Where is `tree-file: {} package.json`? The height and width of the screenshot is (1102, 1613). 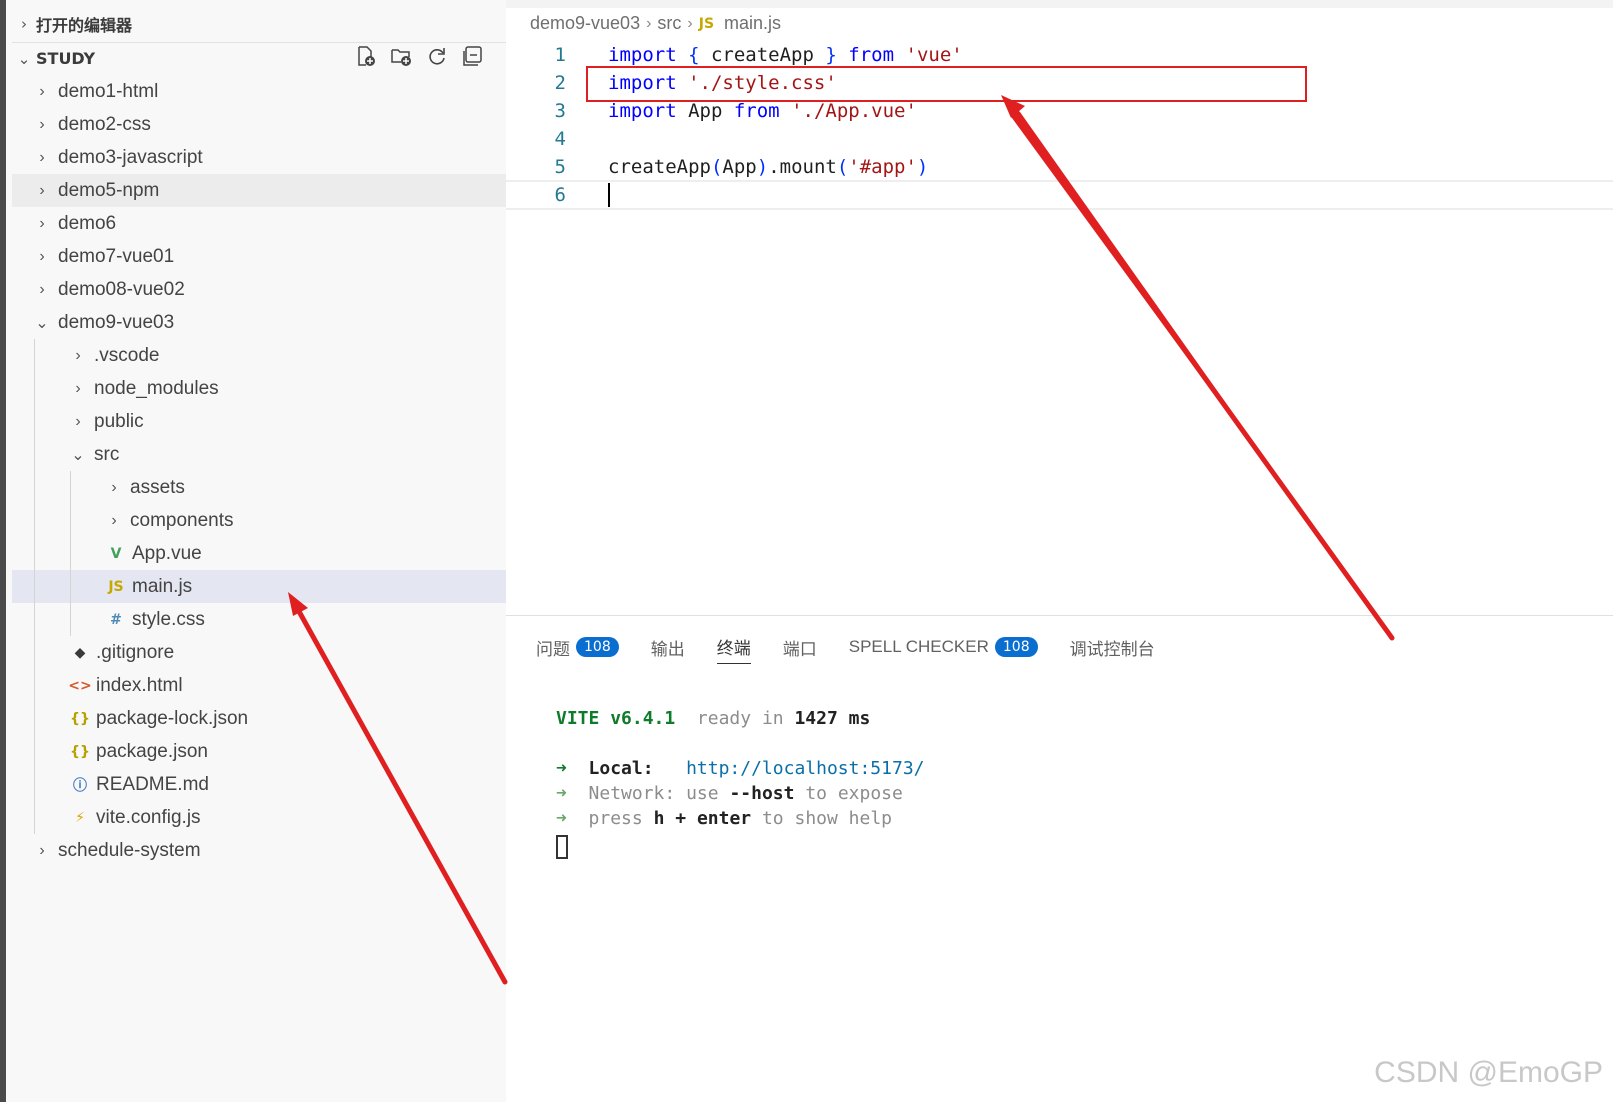
tree-file: {} package.json is located at coordinates (259, 751).